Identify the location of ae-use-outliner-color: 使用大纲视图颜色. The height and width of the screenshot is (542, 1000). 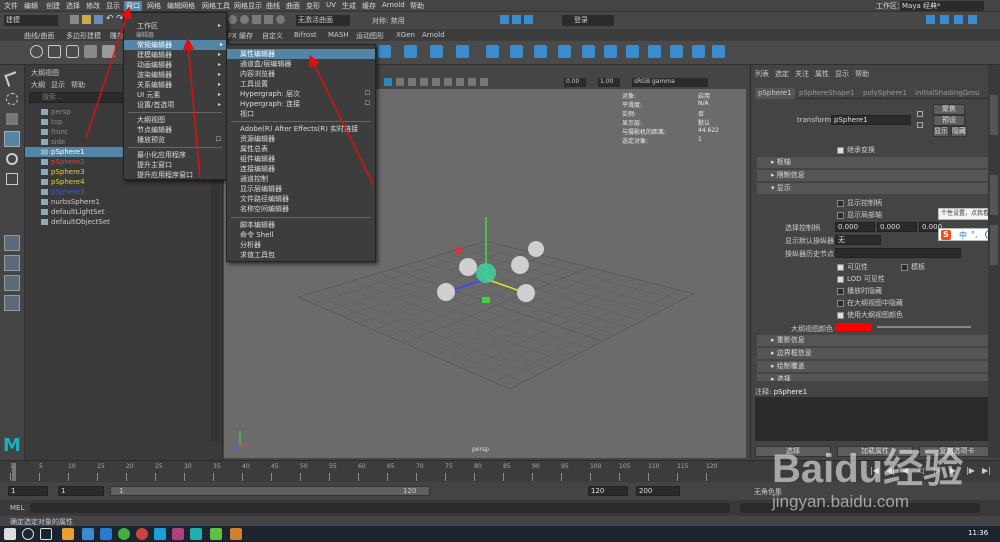
(870, 315).